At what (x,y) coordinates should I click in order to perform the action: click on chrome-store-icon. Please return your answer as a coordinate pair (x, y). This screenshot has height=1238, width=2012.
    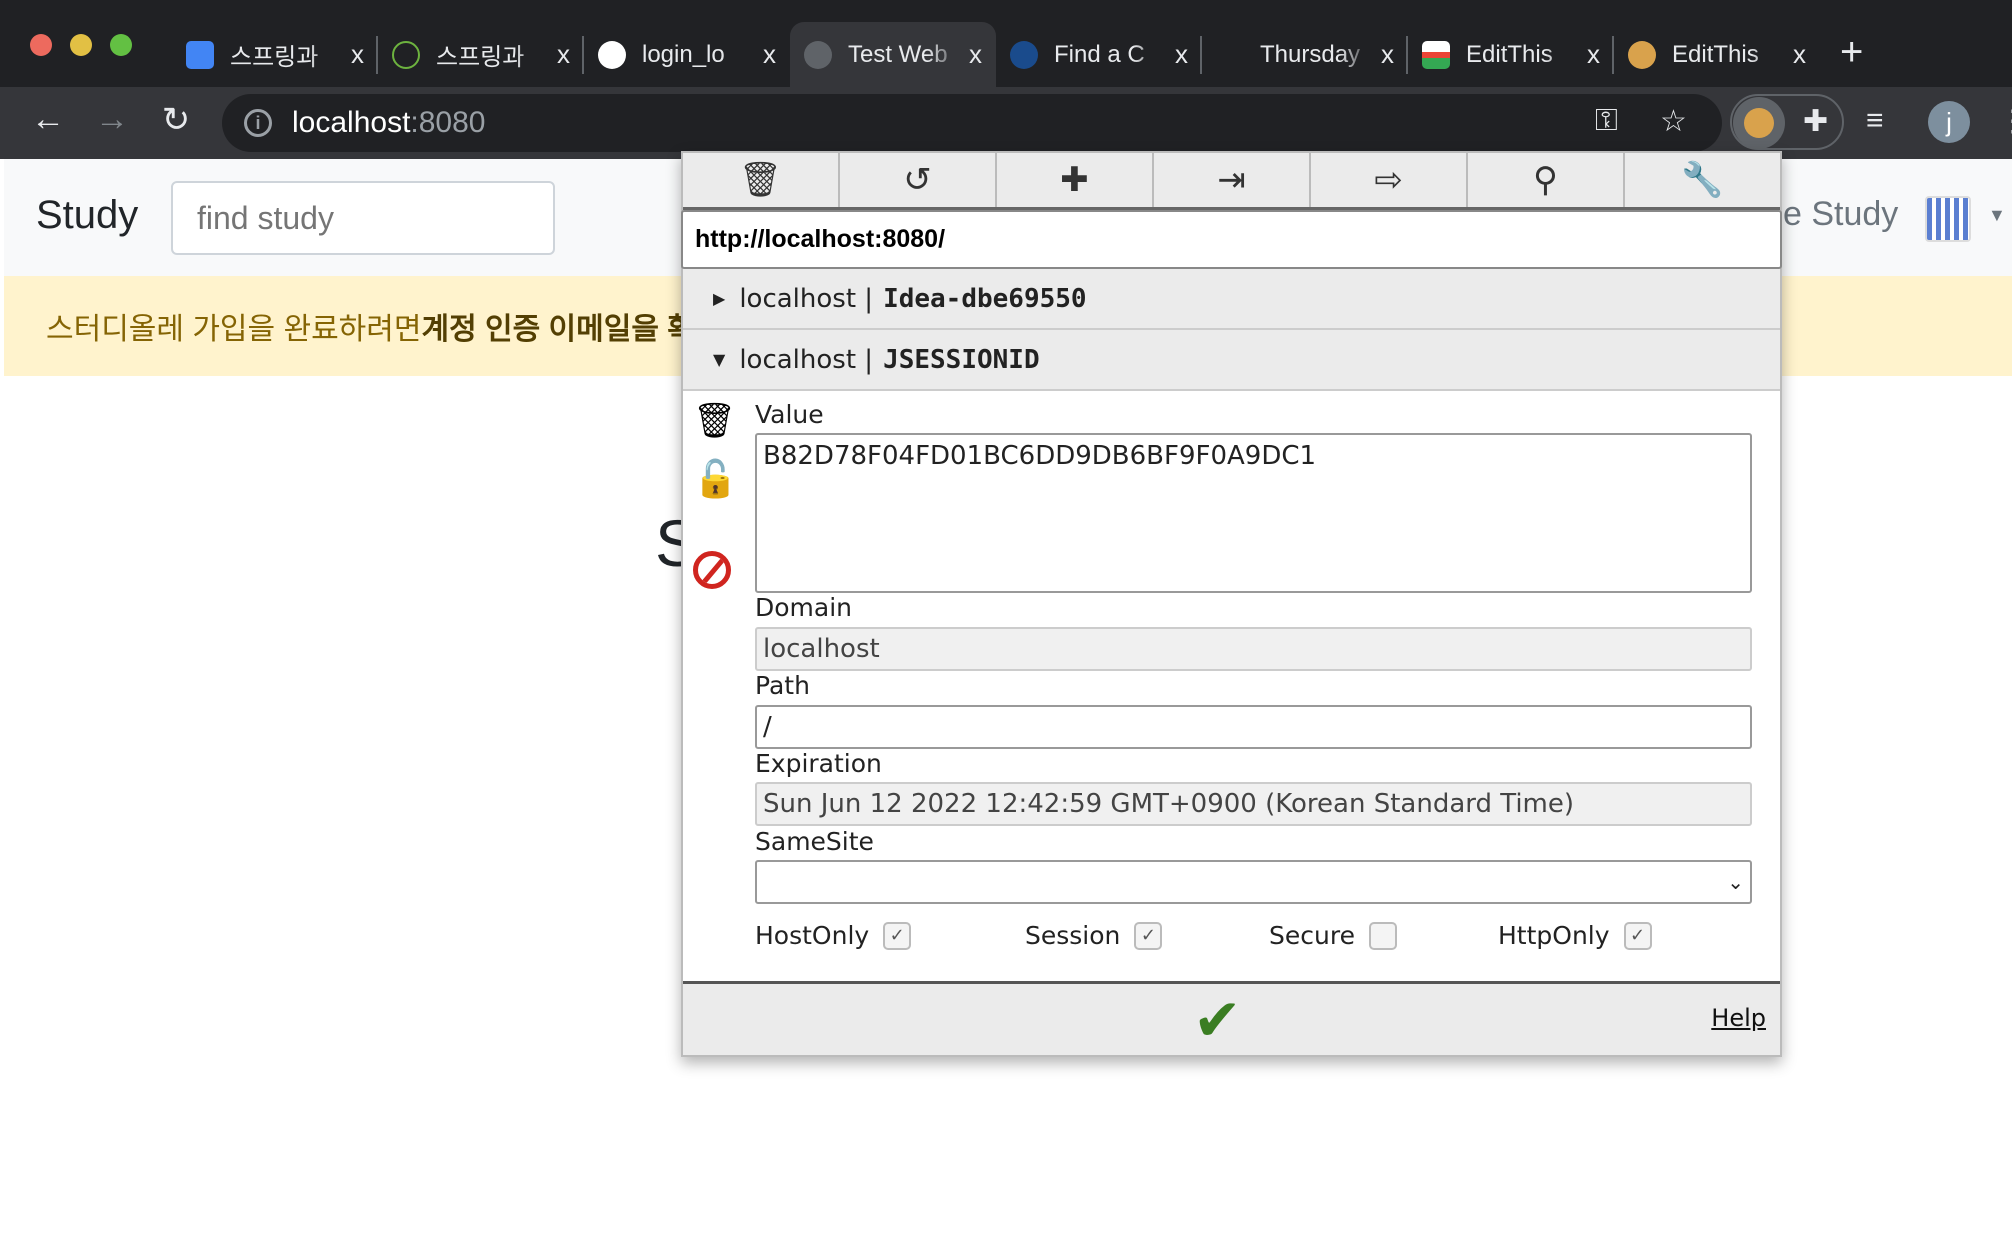
    Looking at the image, I should click on (1436, 54).